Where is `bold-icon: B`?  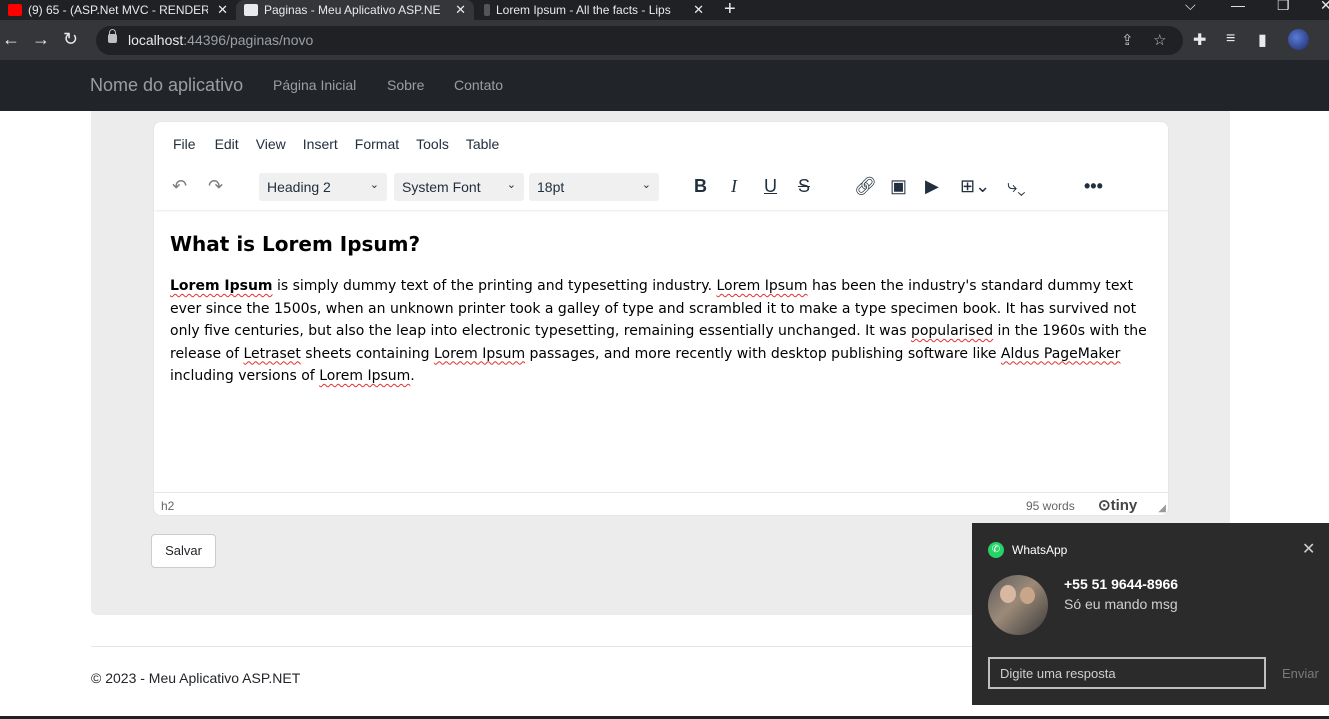 bold-icon: B is located at coordinates (700, 186).